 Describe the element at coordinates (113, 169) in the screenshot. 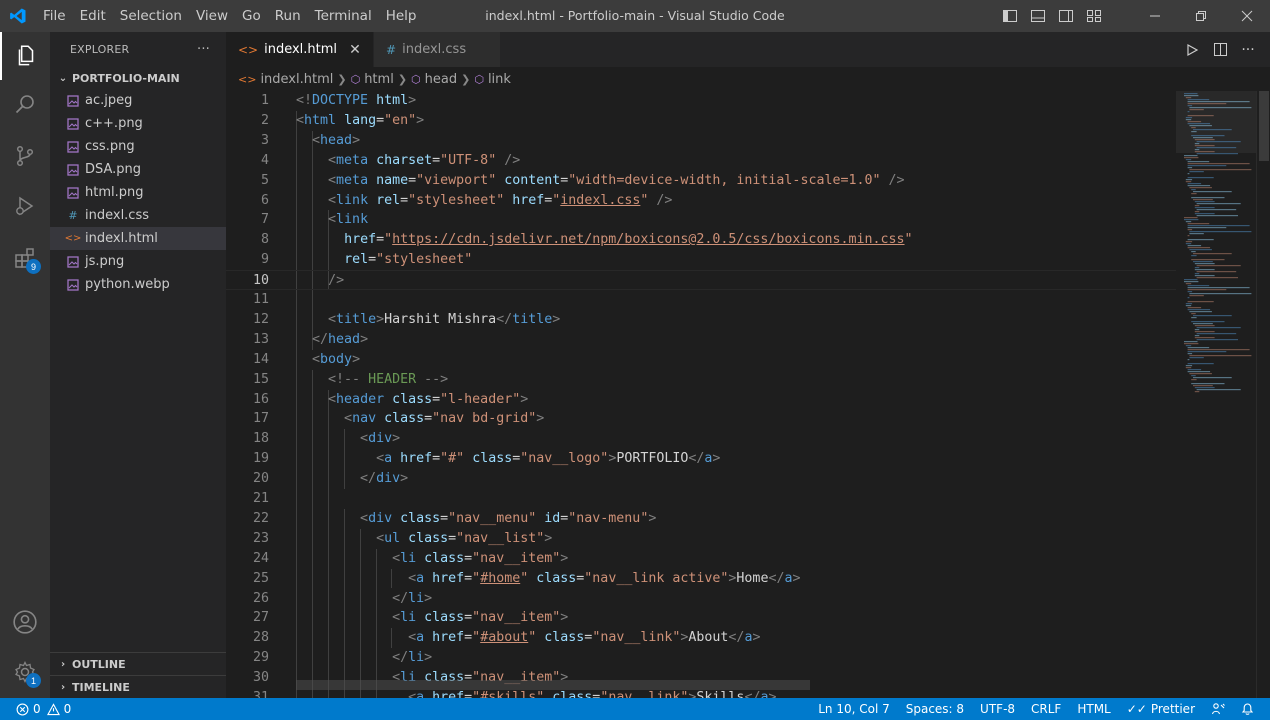

I see `file-name: DSA.png` at that location.